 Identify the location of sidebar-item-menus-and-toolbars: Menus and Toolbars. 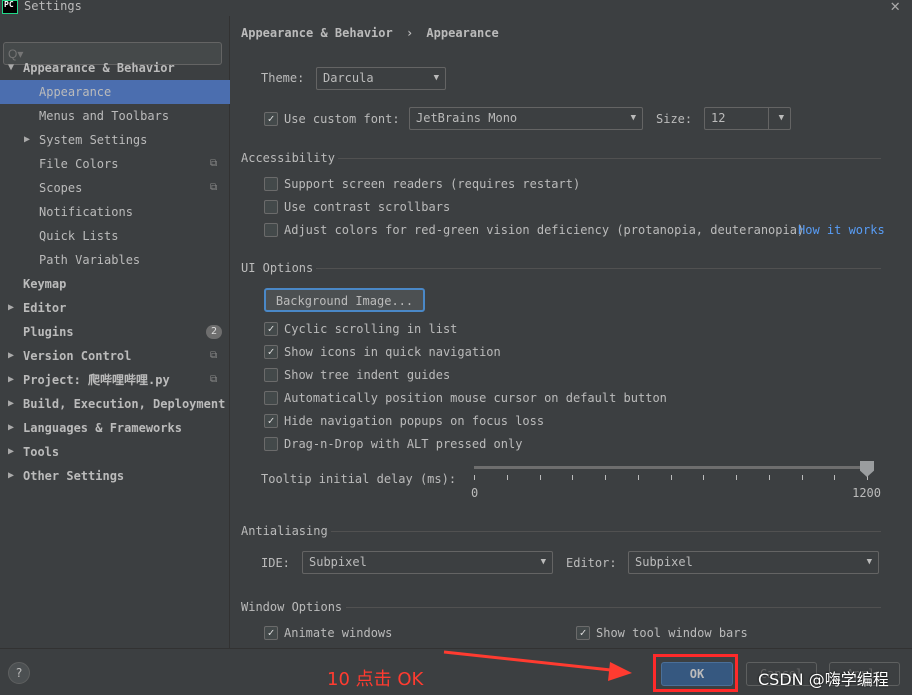
(115, 116).